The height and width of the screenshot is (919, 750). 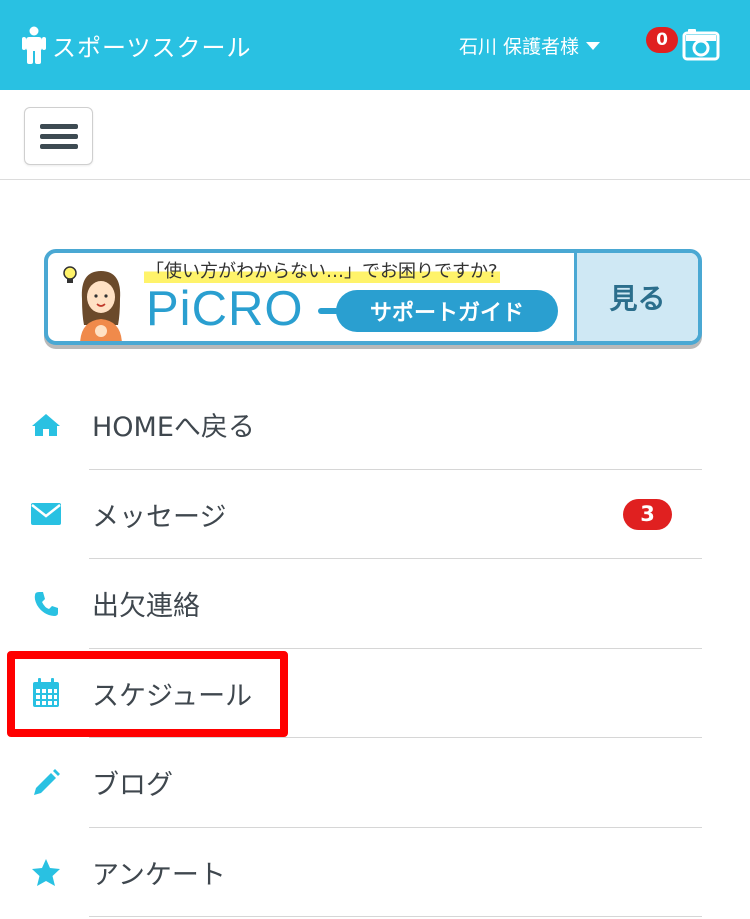 What do you see at coordinates (92, 303) in the screenshot?
I see `support-girl-illustration` at bounding box center [92, 303].